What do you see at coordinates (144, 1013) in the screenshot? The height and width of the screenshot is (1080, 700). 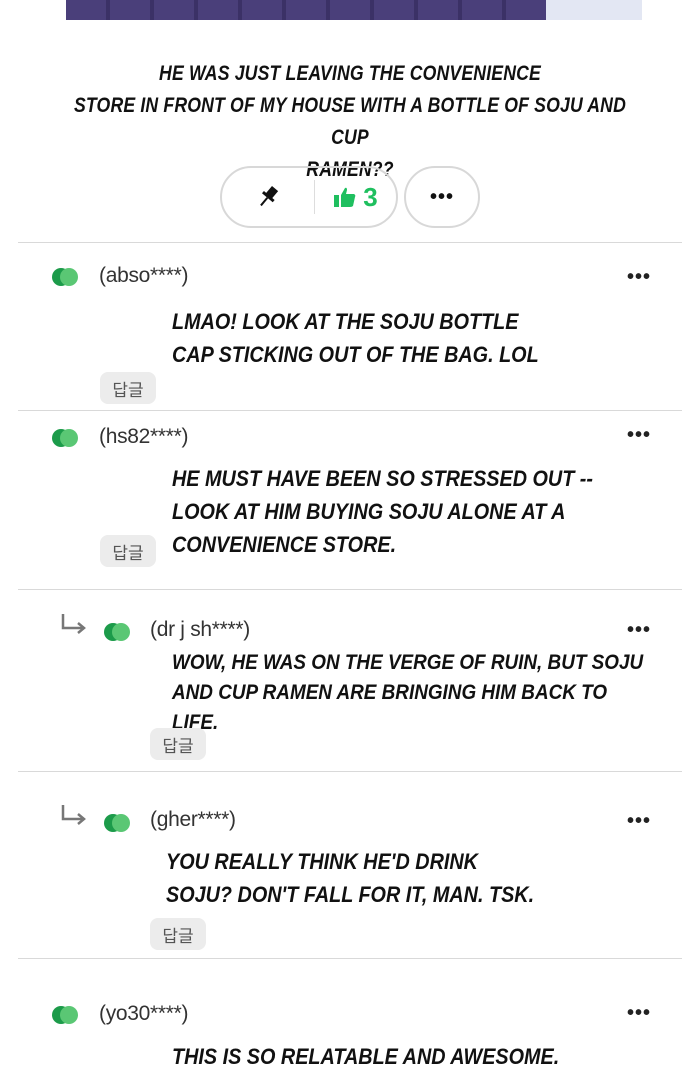 I see `comment-author: (yo30****)` at bounding box center [144, 1013].